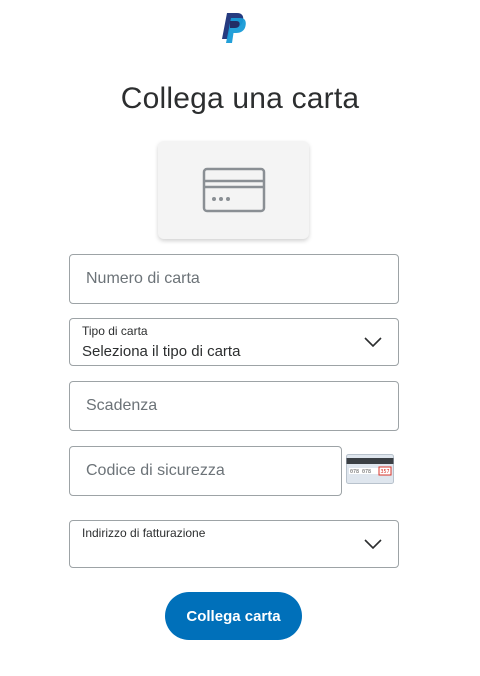 This screenshot has width=480, height=676. Describe the element at coordinates (234, 544) in the screenshot. I see `billing-address-select: Indirizzo di fatturazione` at that location.